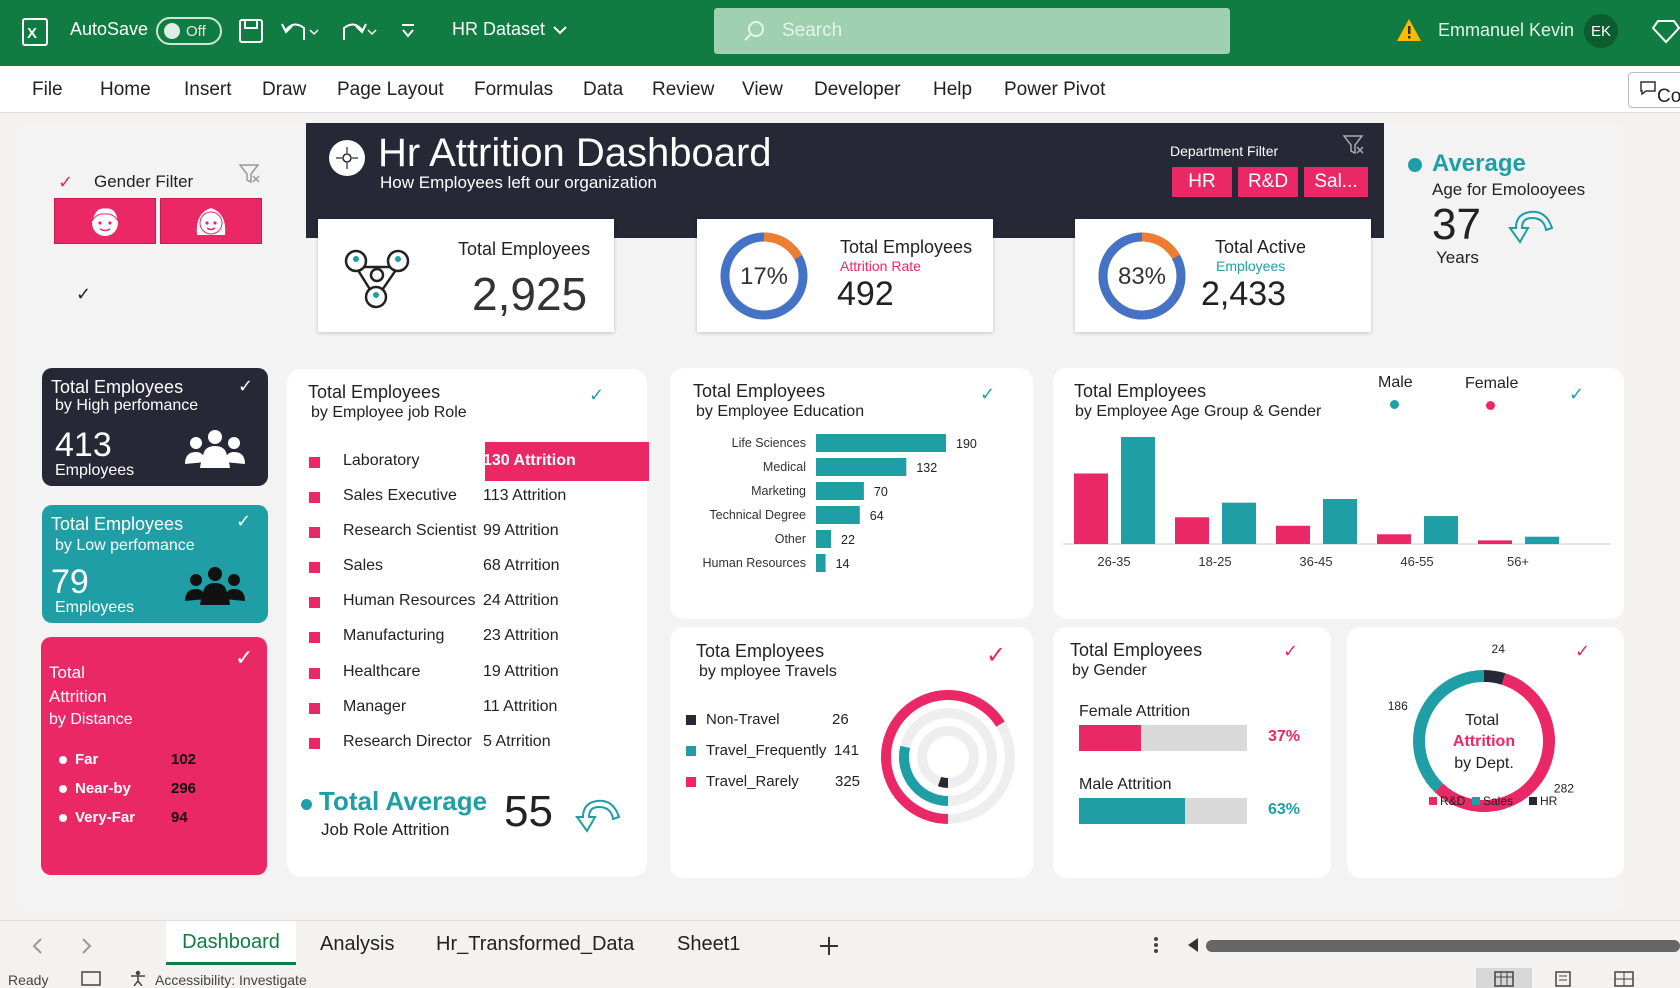 This screenshot has height=988, width=1680. I want to click on male-filter-button, so click(105, 221).